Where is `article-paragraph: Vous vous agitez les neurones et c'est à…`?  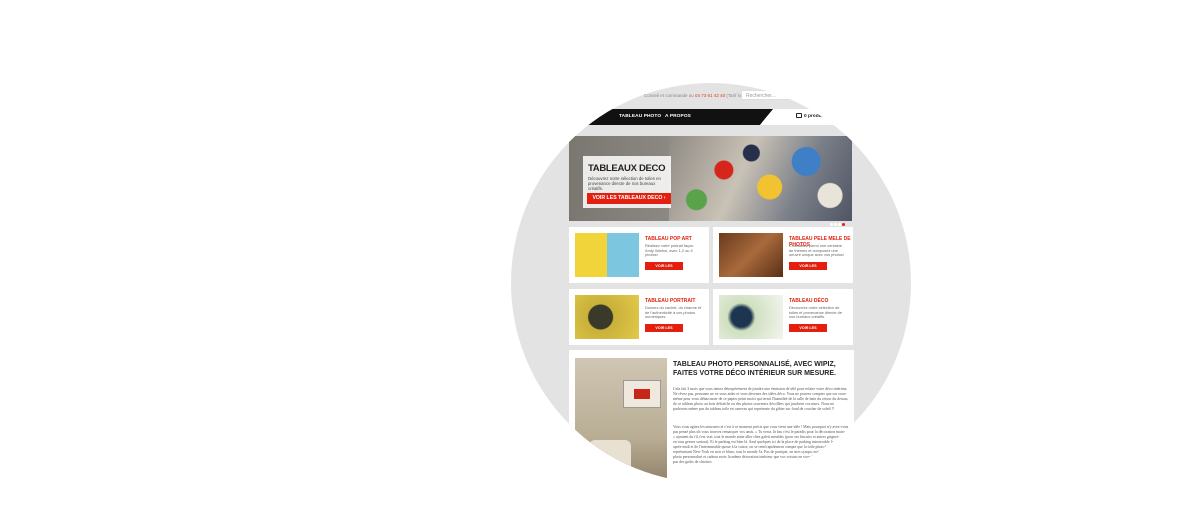 article-paragraph: Vous vous agitez les neurones et c'est à… is located at coordinates (761, 444).